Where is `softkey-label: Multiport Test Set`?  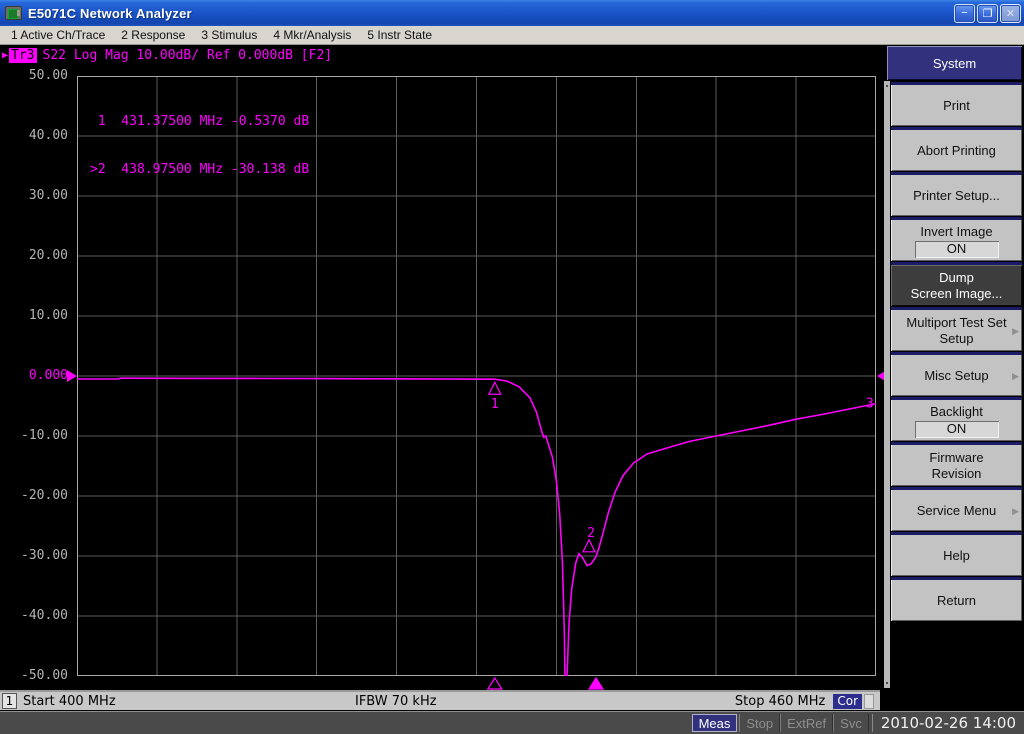 softkey-label: Multiport Test Set is located at coordinates (956, 322).